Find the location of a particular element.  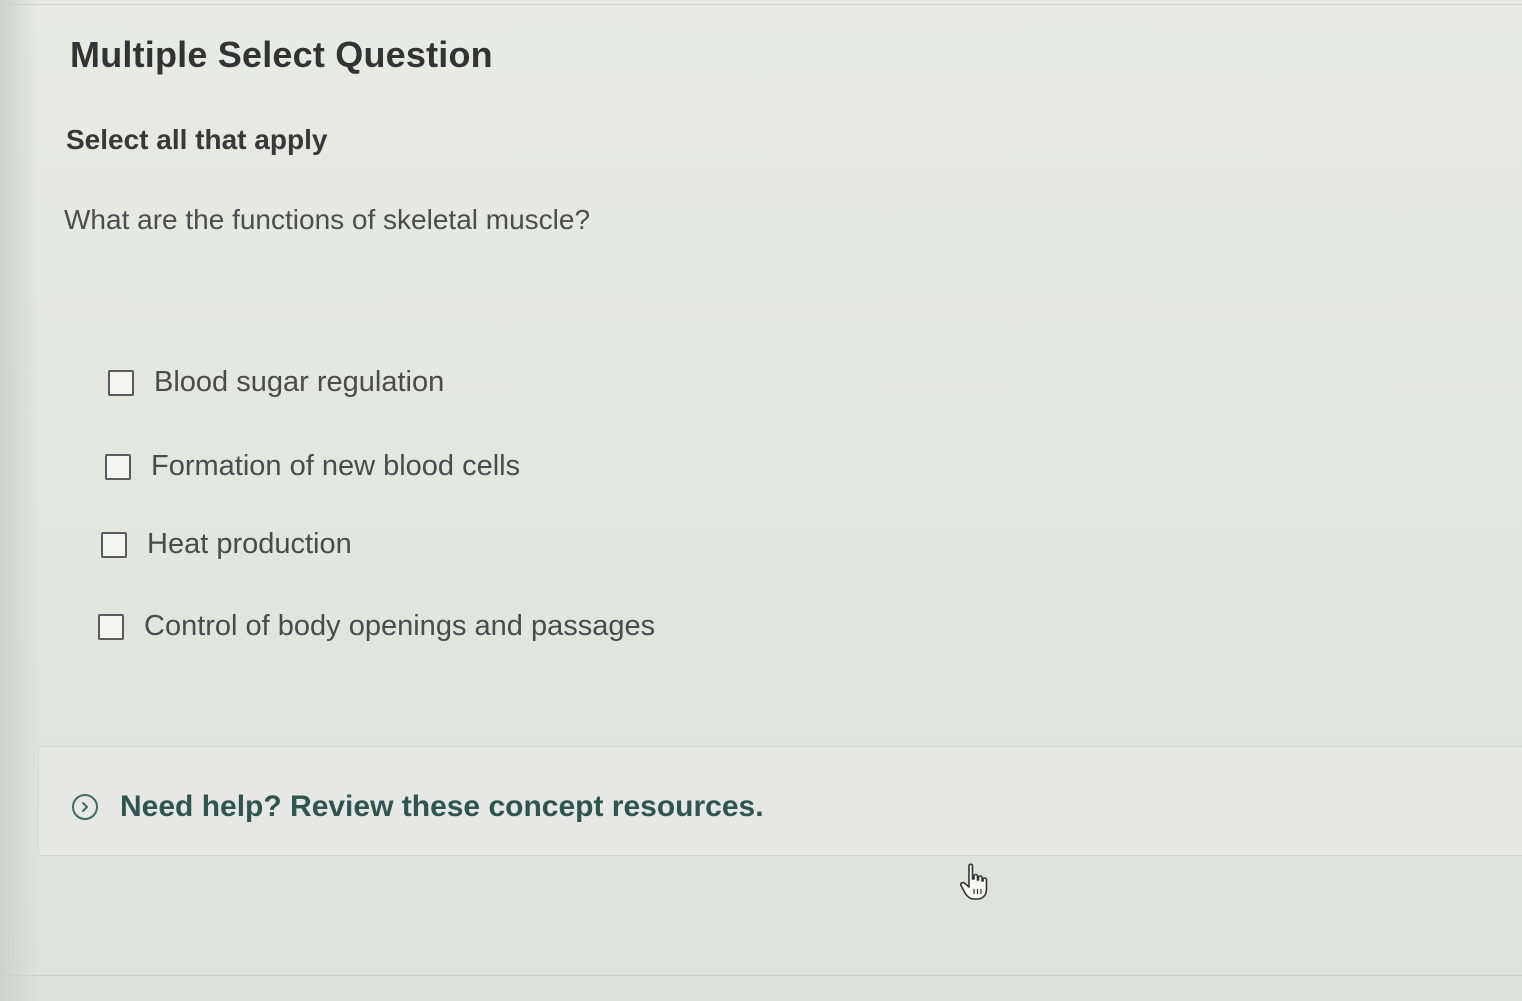

answer-option: Heat production is located at coordinates (226, 544).